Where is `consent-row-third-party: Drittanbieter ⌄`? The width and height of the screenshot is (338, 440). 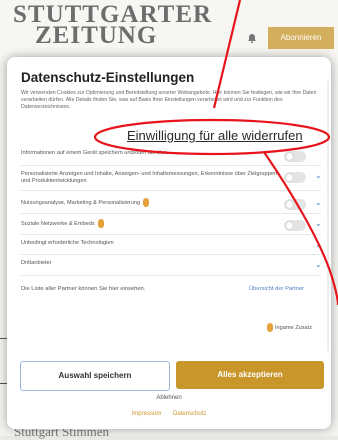
consent-row-third-party: Drittanbieter ⌄ is located at coordinates (171, 268).